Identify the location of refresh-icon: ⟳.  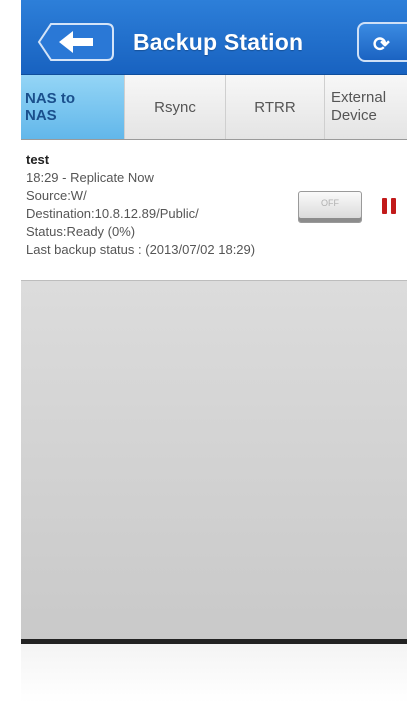
(381, 45).